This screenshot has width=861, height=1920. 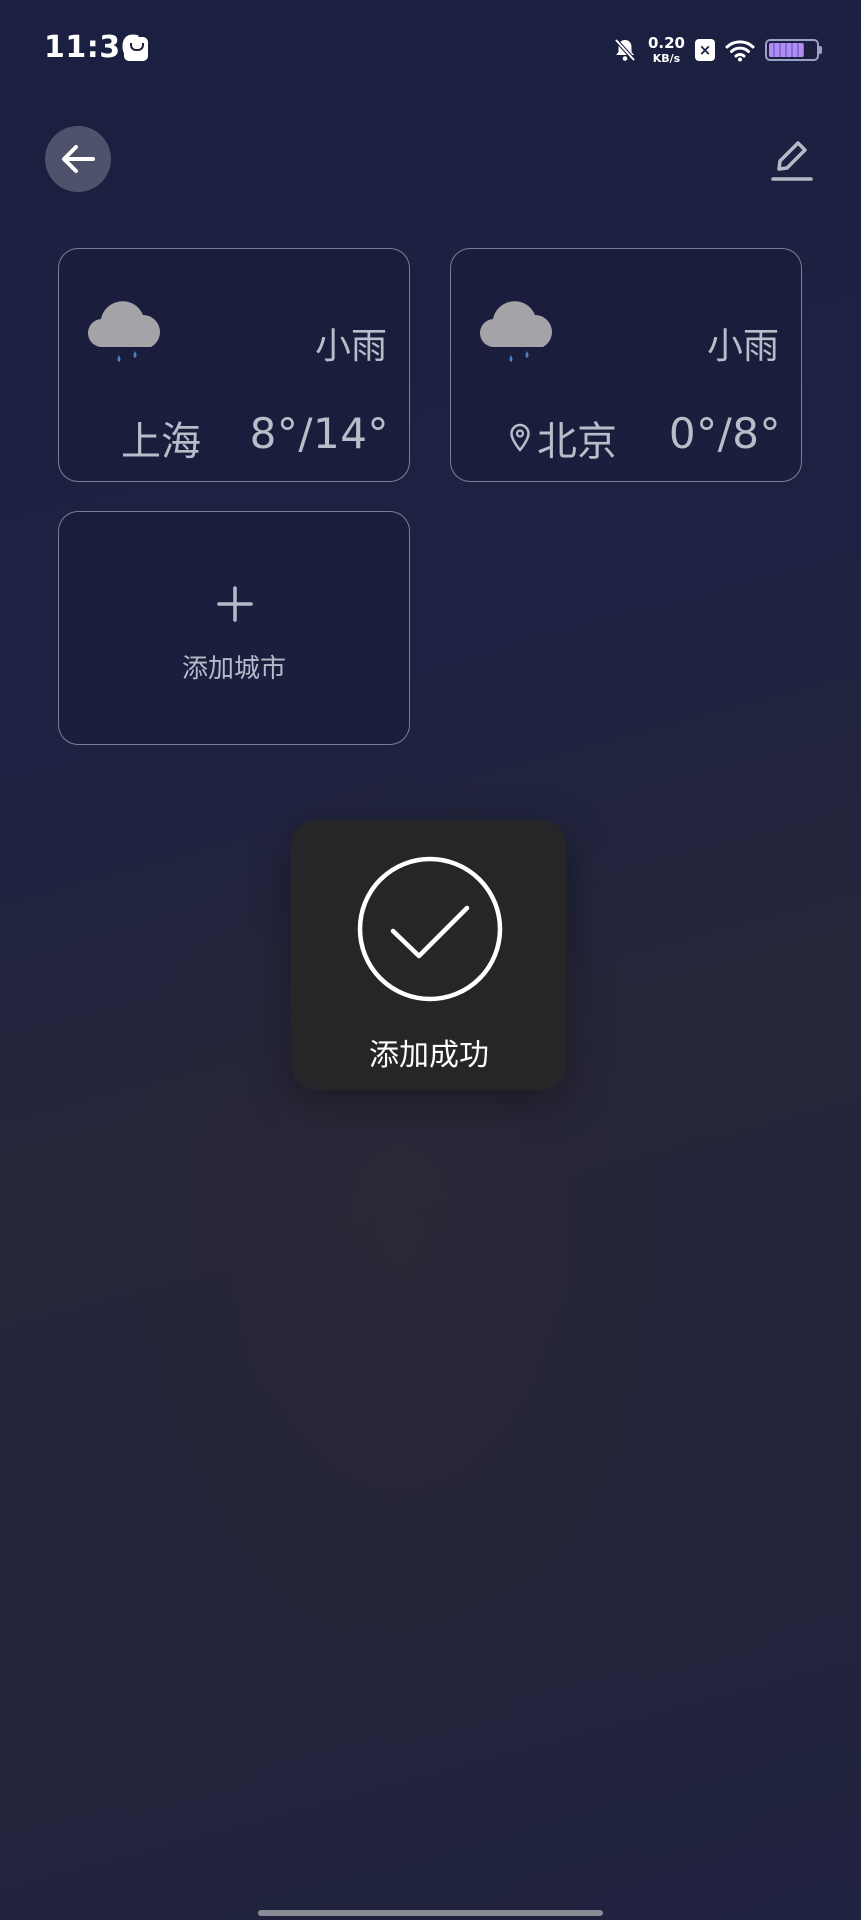 What do you see at coordinates (233, 669) in the screenshot?
I see `add-city-label: 添加城市` at bounding box center [233, 669].